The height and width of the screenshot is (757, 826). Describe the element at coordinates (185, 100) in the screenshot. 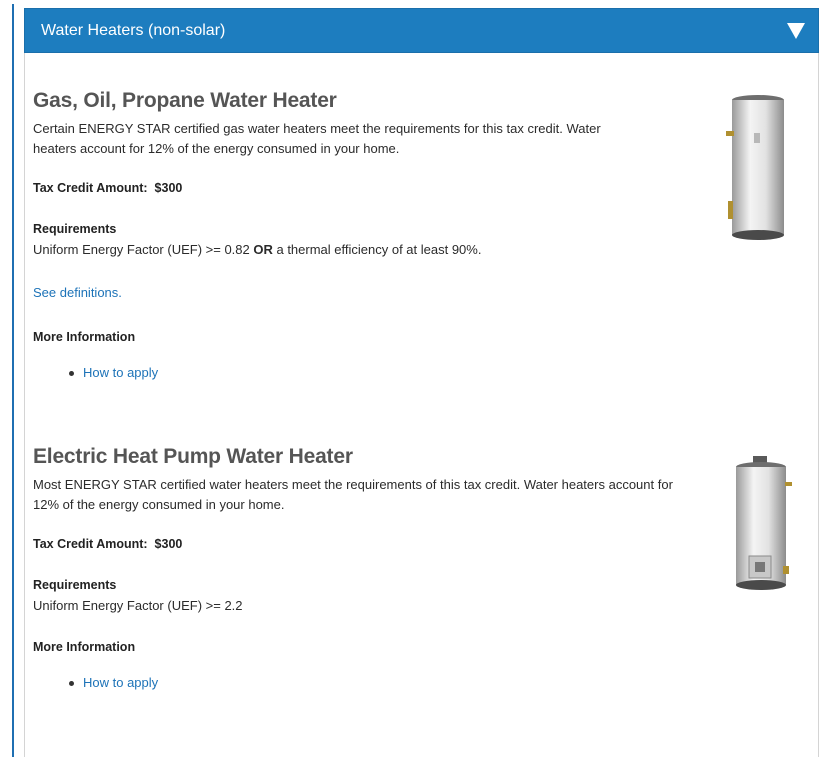

I see `section-title: Gas, Oil, Propane Water Heater` at that location.